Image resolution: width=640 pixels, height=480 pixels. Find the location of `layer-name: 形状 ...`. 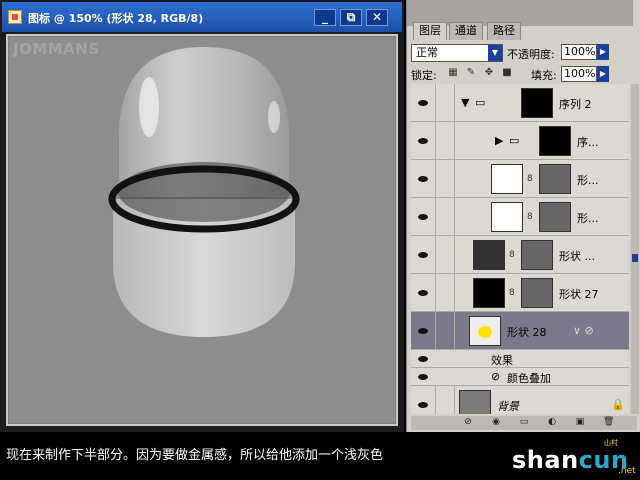

layer-name: 形状 ... is located at coordinates (577, 256).